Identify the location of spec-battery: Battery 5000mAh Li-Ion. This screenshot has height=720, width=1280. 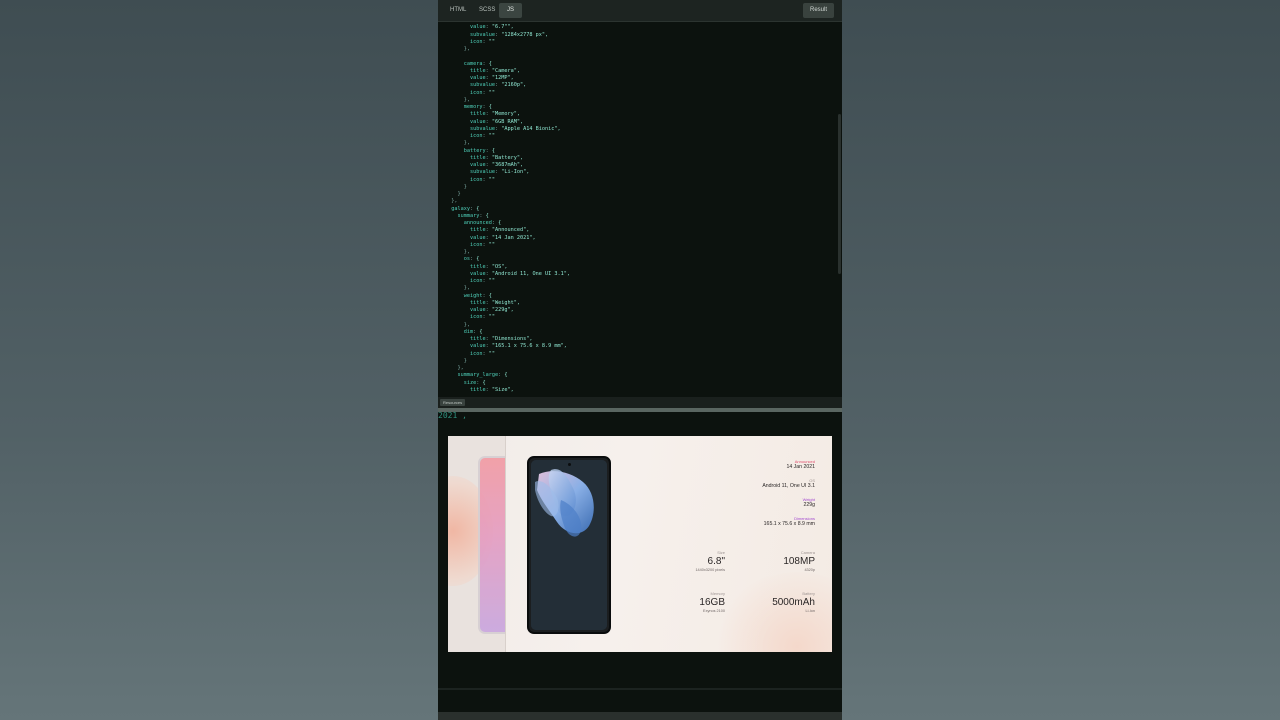
(793, 602).